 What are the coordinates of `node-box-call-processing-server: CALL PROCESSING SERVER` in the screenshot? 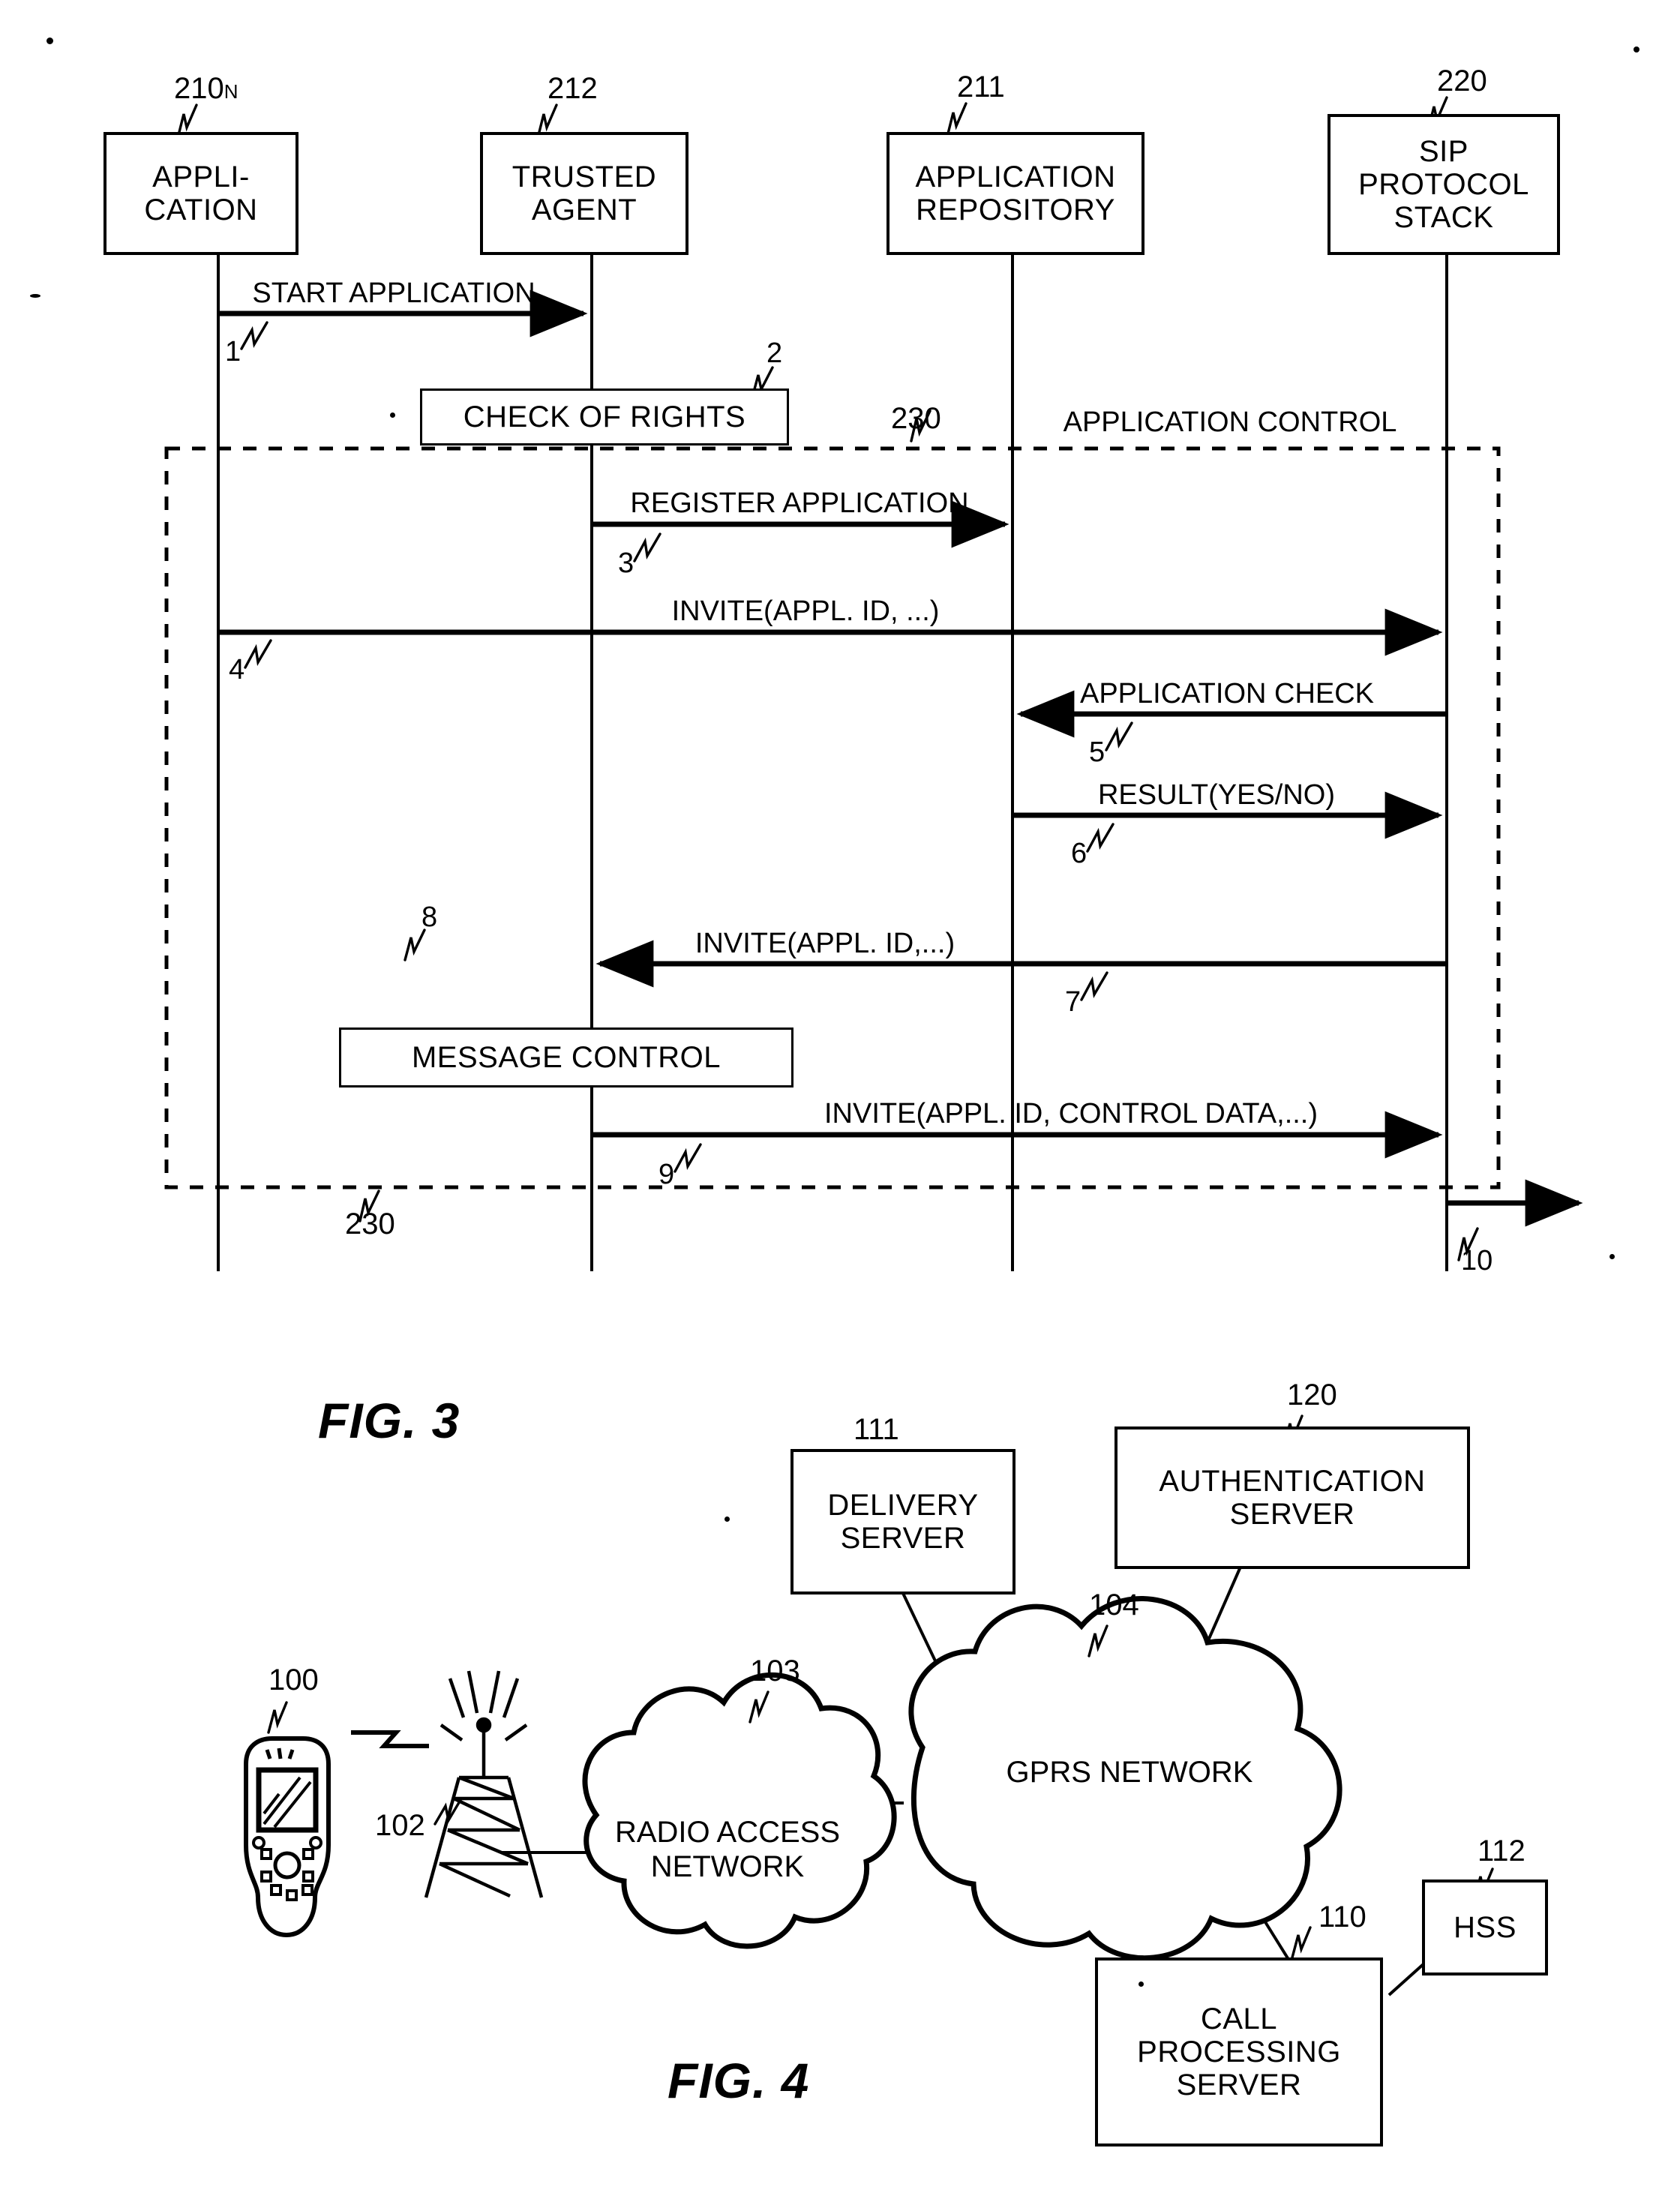 It's located at (1239, 2052).